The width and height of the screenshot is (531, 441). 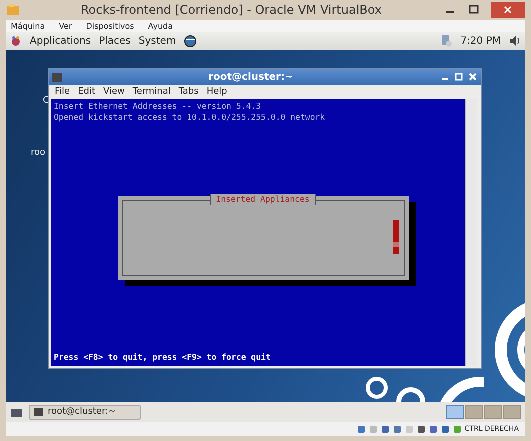 What do you see at coordinates (66, 26) in the screenshot?
I see `menu-item: Ver` at bounding box center [66, 26].